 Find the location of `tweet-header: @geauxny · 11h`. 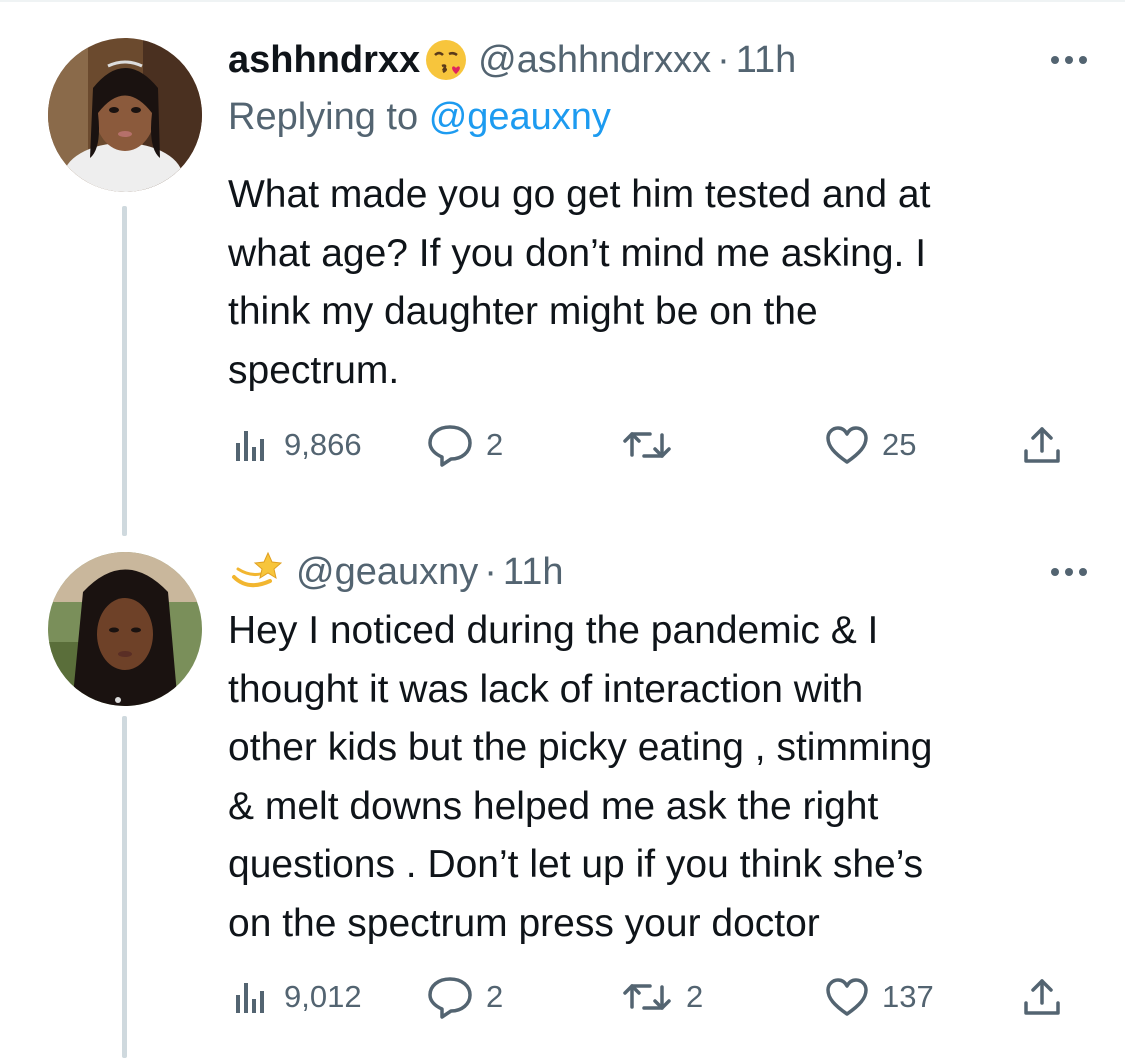

tweet-header: @geauxny · 11h is located at coordinates (396, 572).